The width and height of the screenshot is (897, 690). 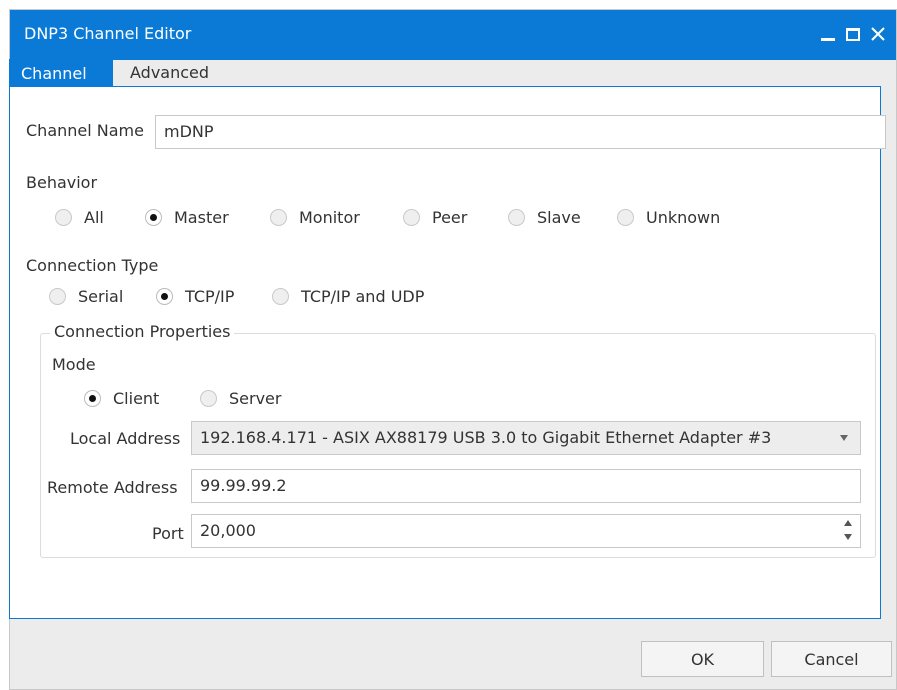 I want to click on connection-type-label: Connection Type, so click(x=92, y=265).